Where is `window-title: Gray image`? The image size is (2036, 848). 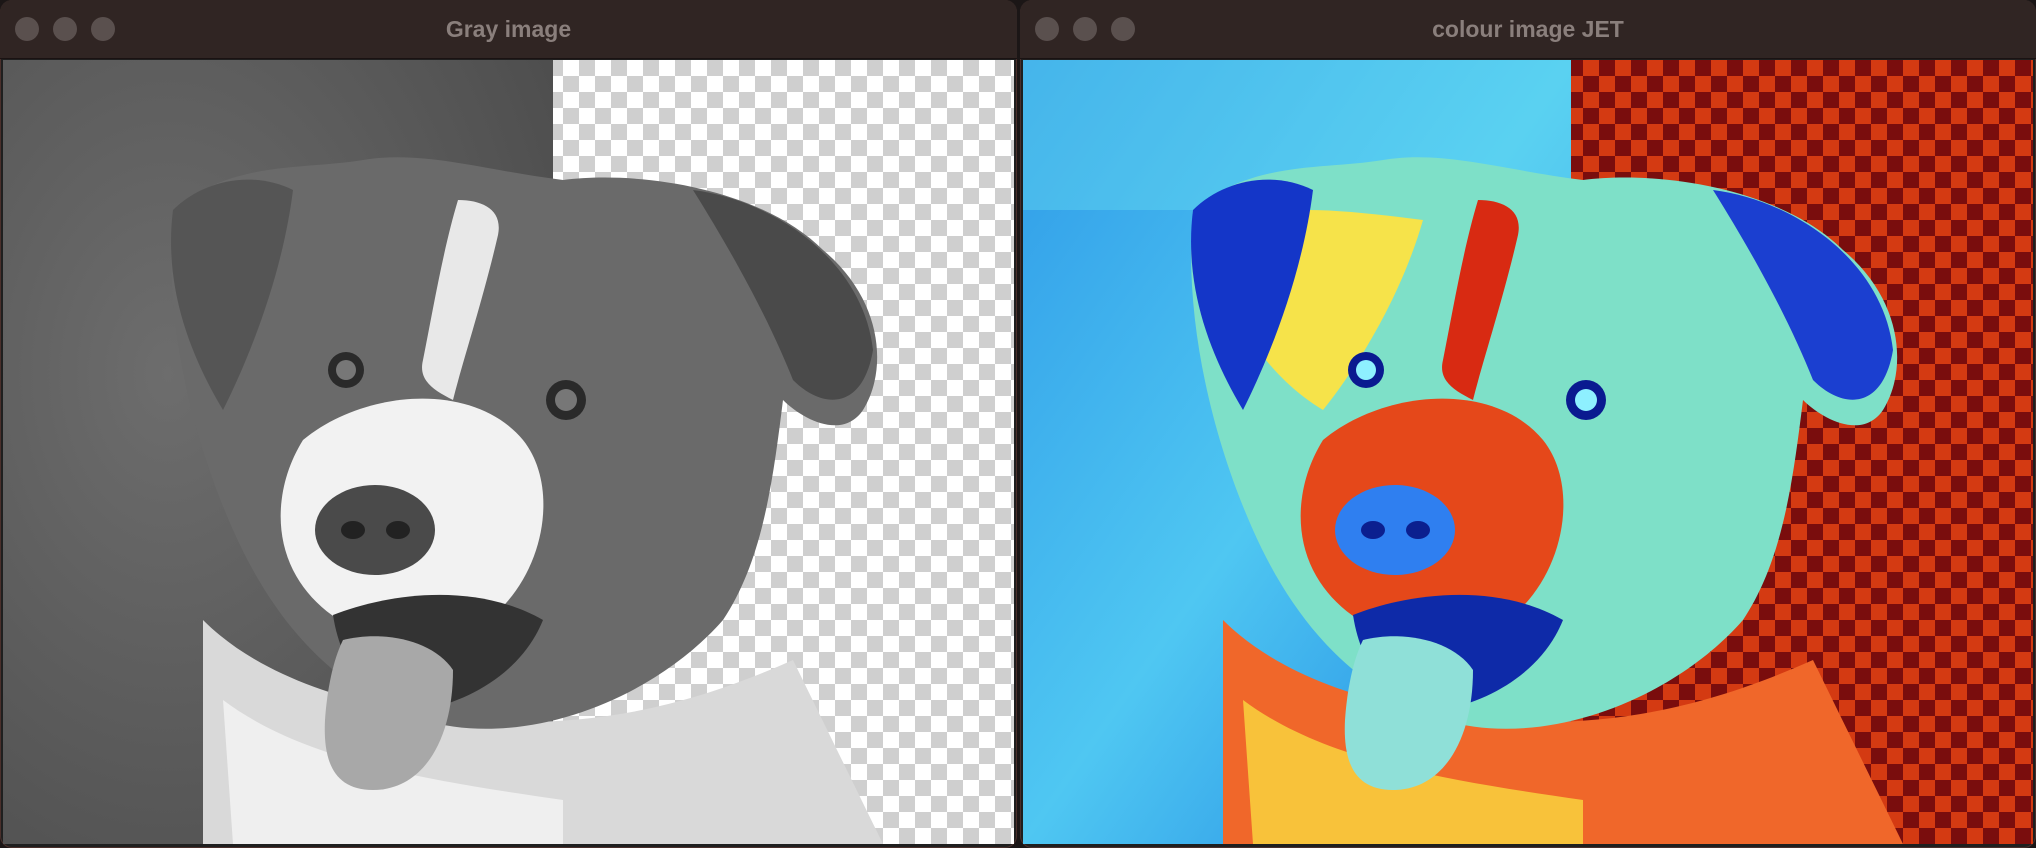 window-title: Gray image is located at coordinates (508, 29).